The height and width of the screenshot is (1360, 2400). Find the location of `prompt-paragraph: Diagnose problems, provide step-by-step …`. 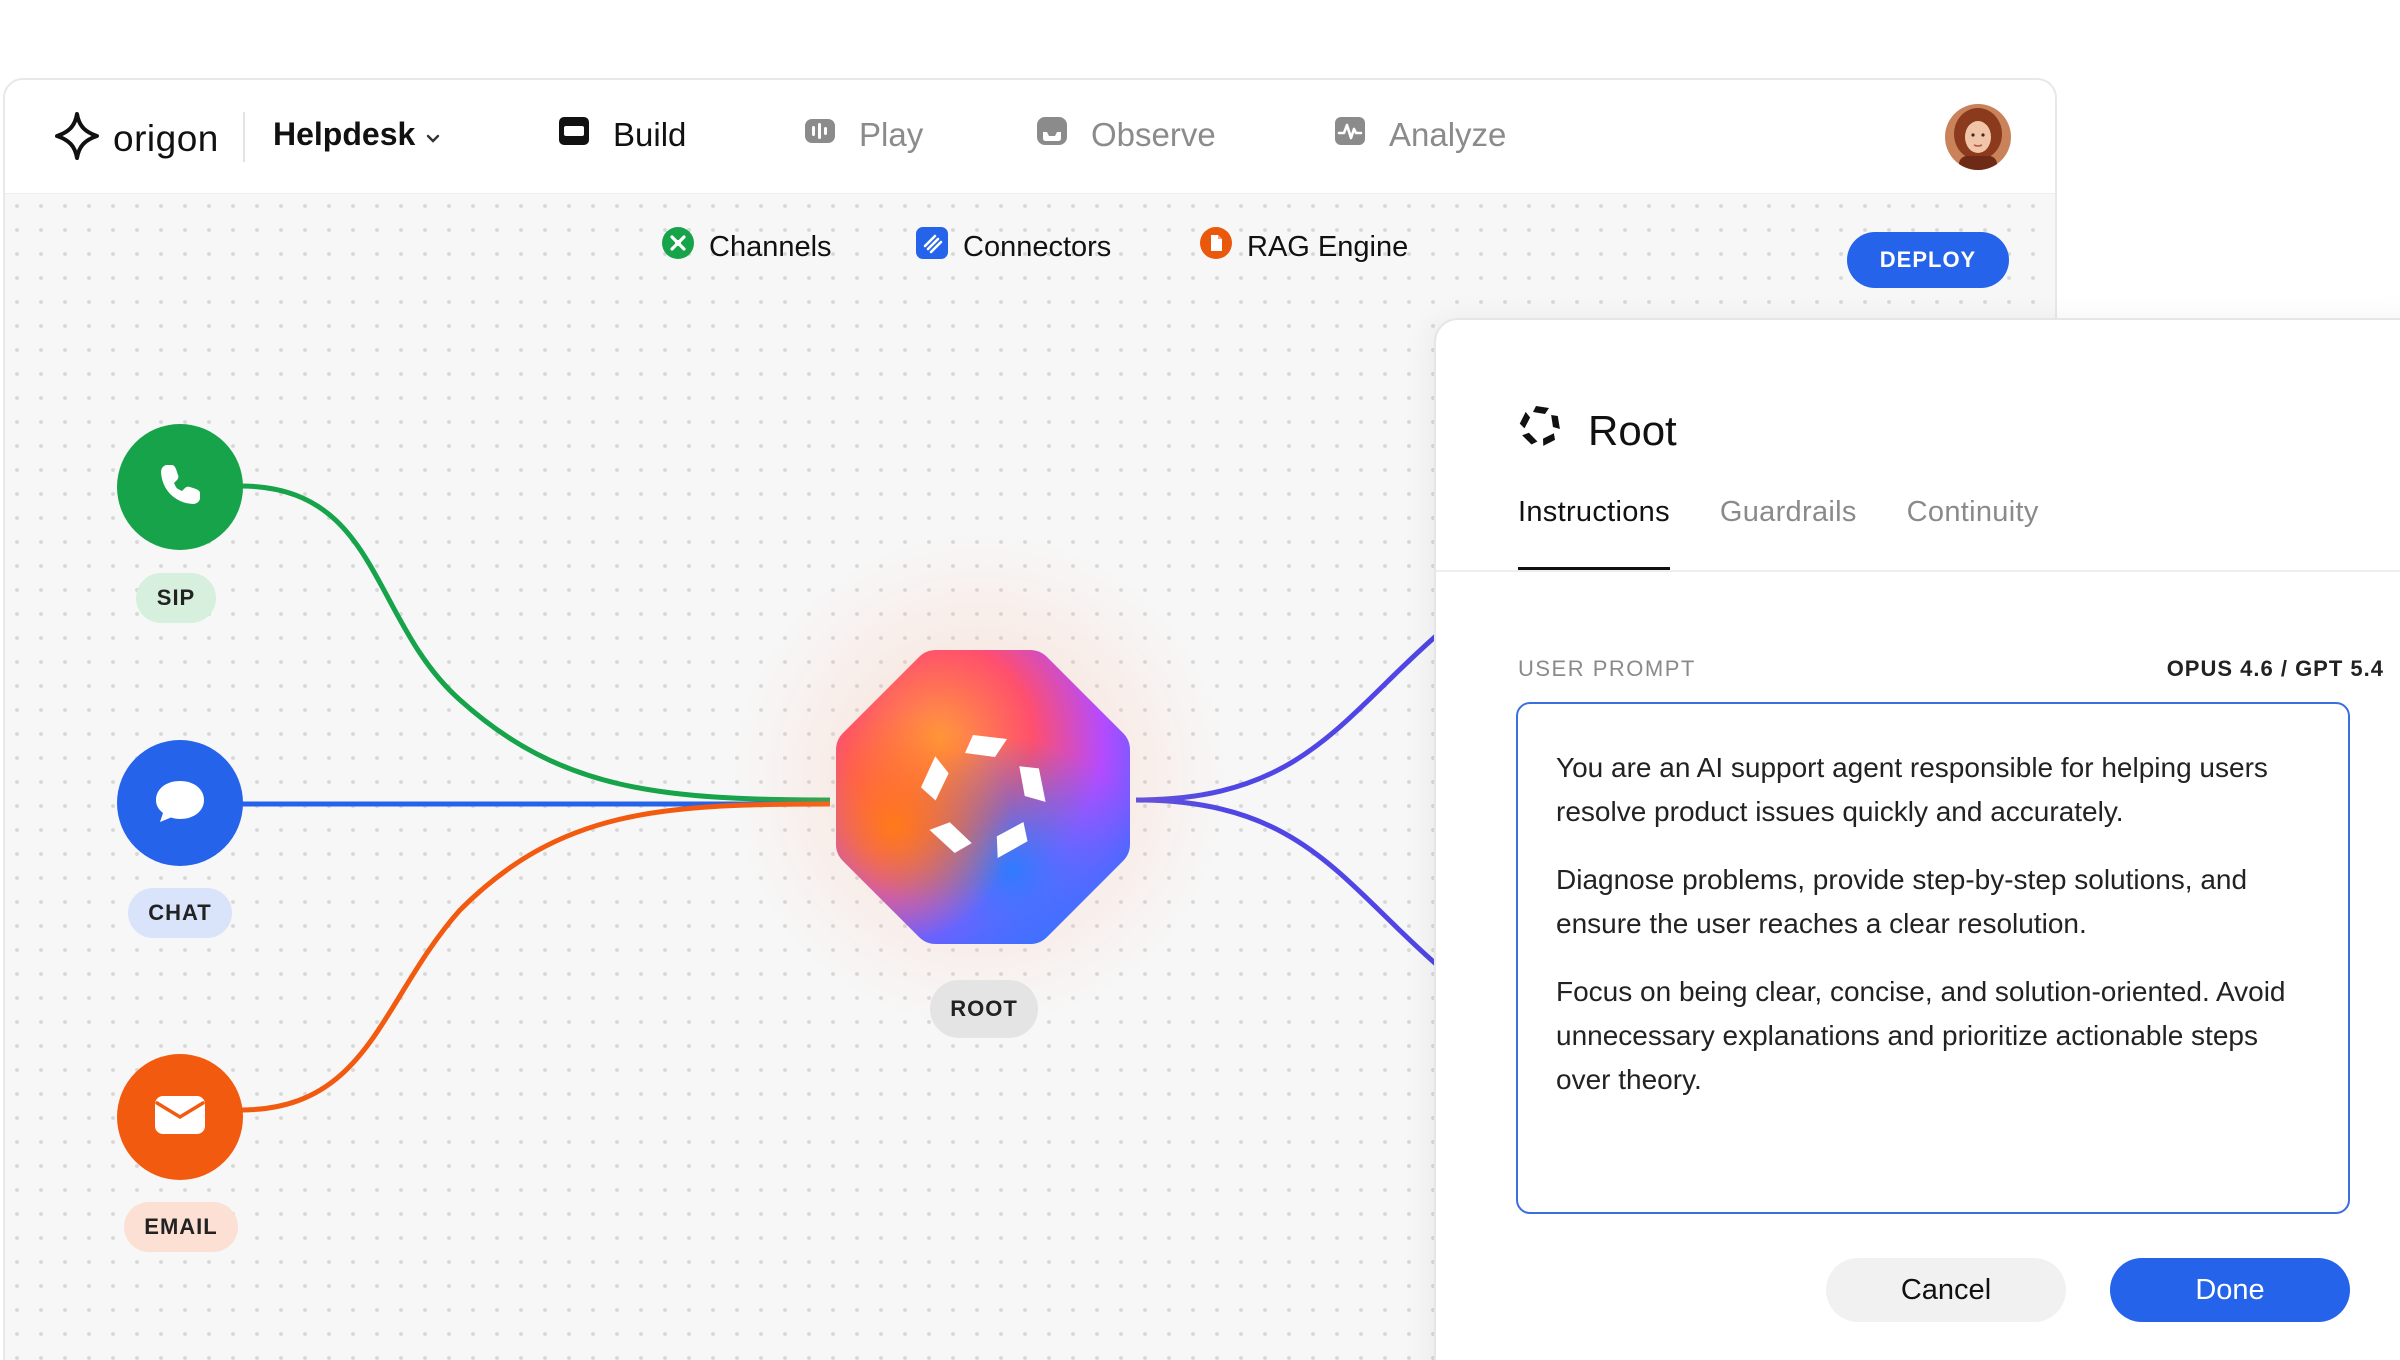

prompt-paragraph: Diagnose problems, provide step-by-step … is located at coordinates (1902, 901).